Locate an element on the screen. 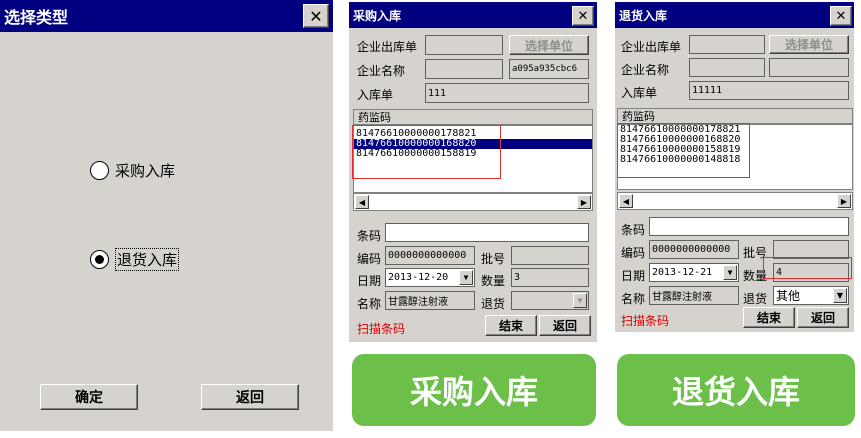  inbound-field: 111 is located at coordinates (507, 93).